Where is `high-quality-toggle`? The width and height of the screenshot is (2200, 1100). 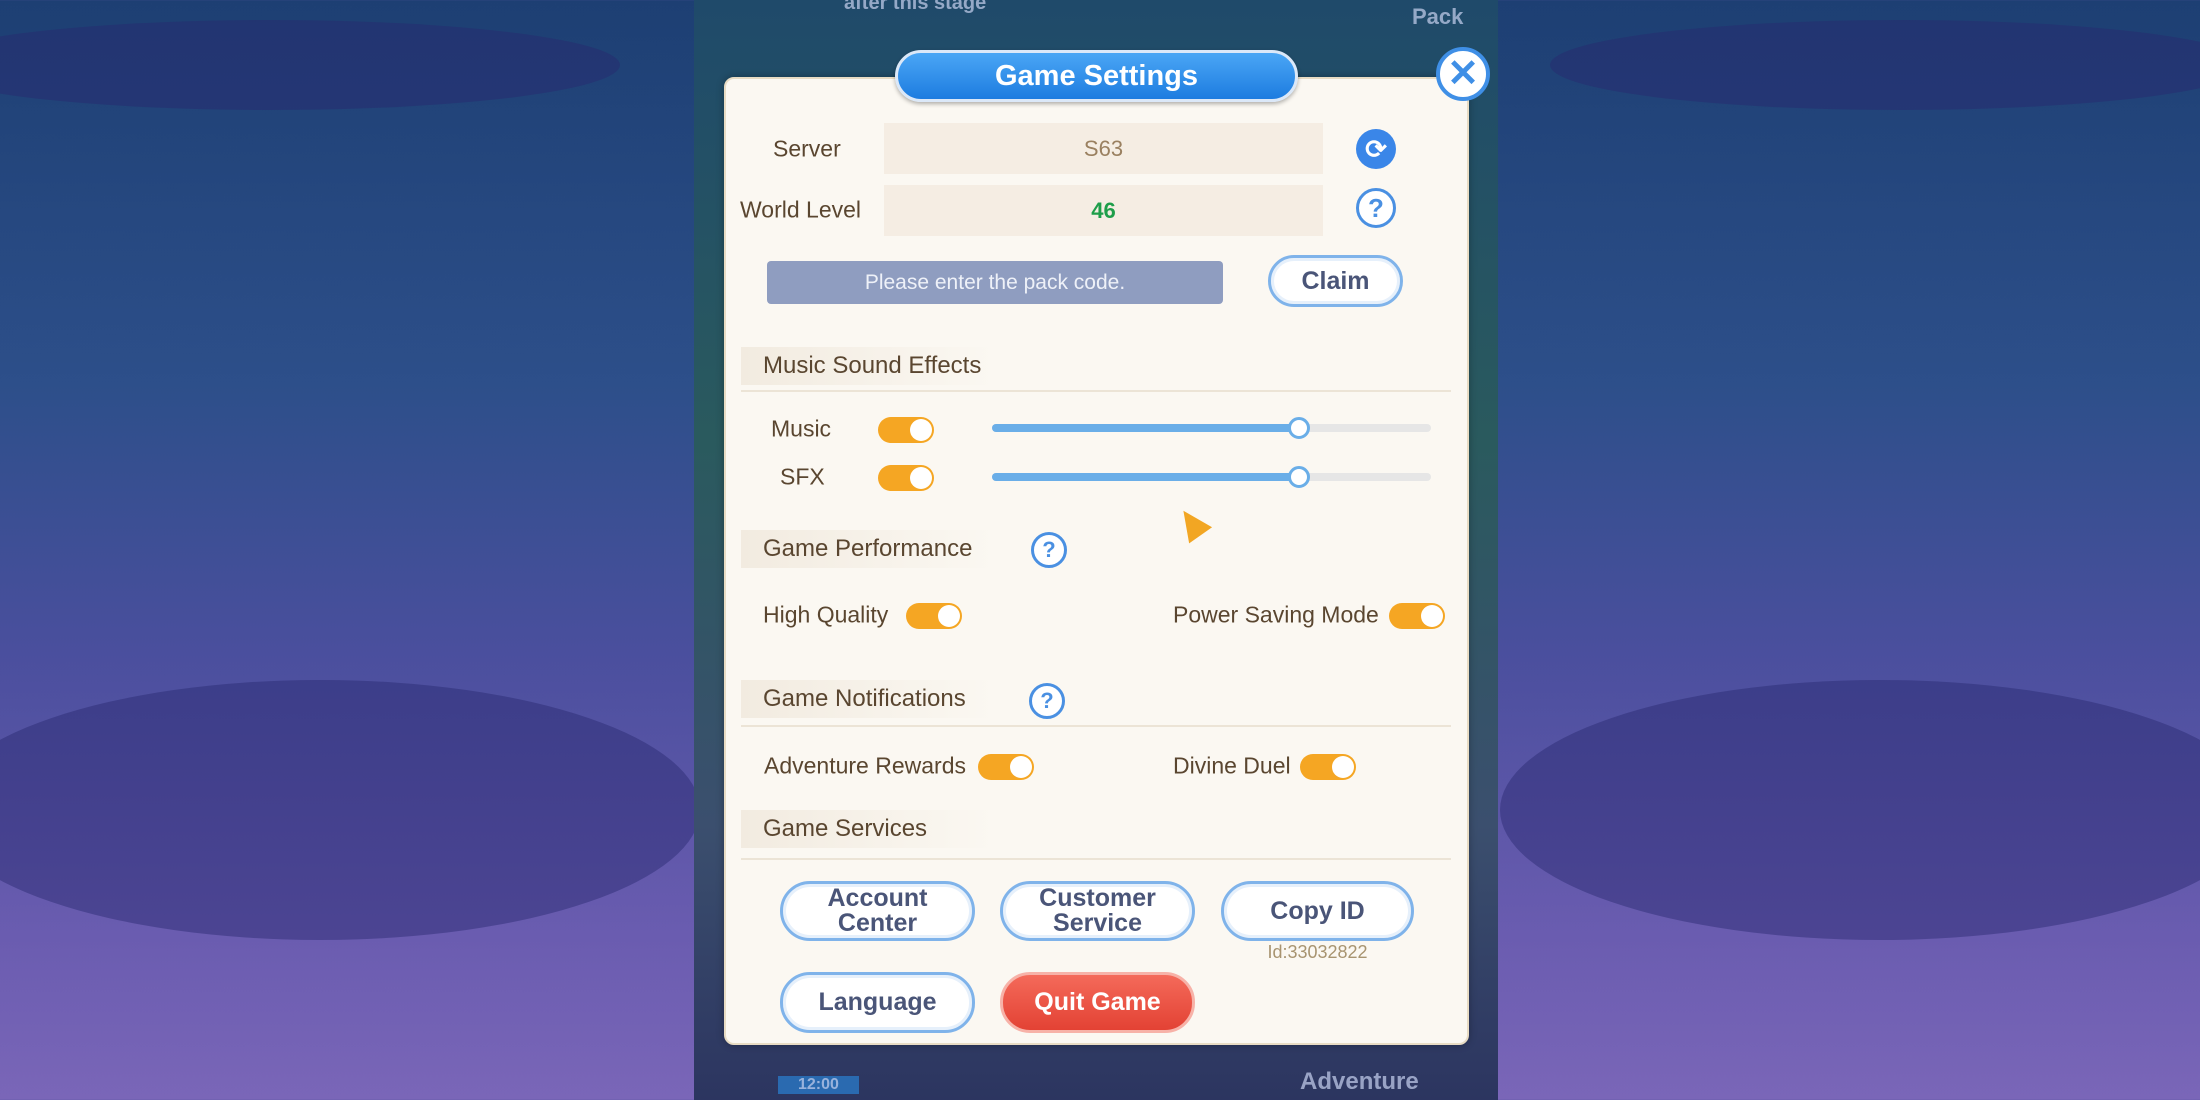 high-quality-toggle is located at coordinates (934, 616).